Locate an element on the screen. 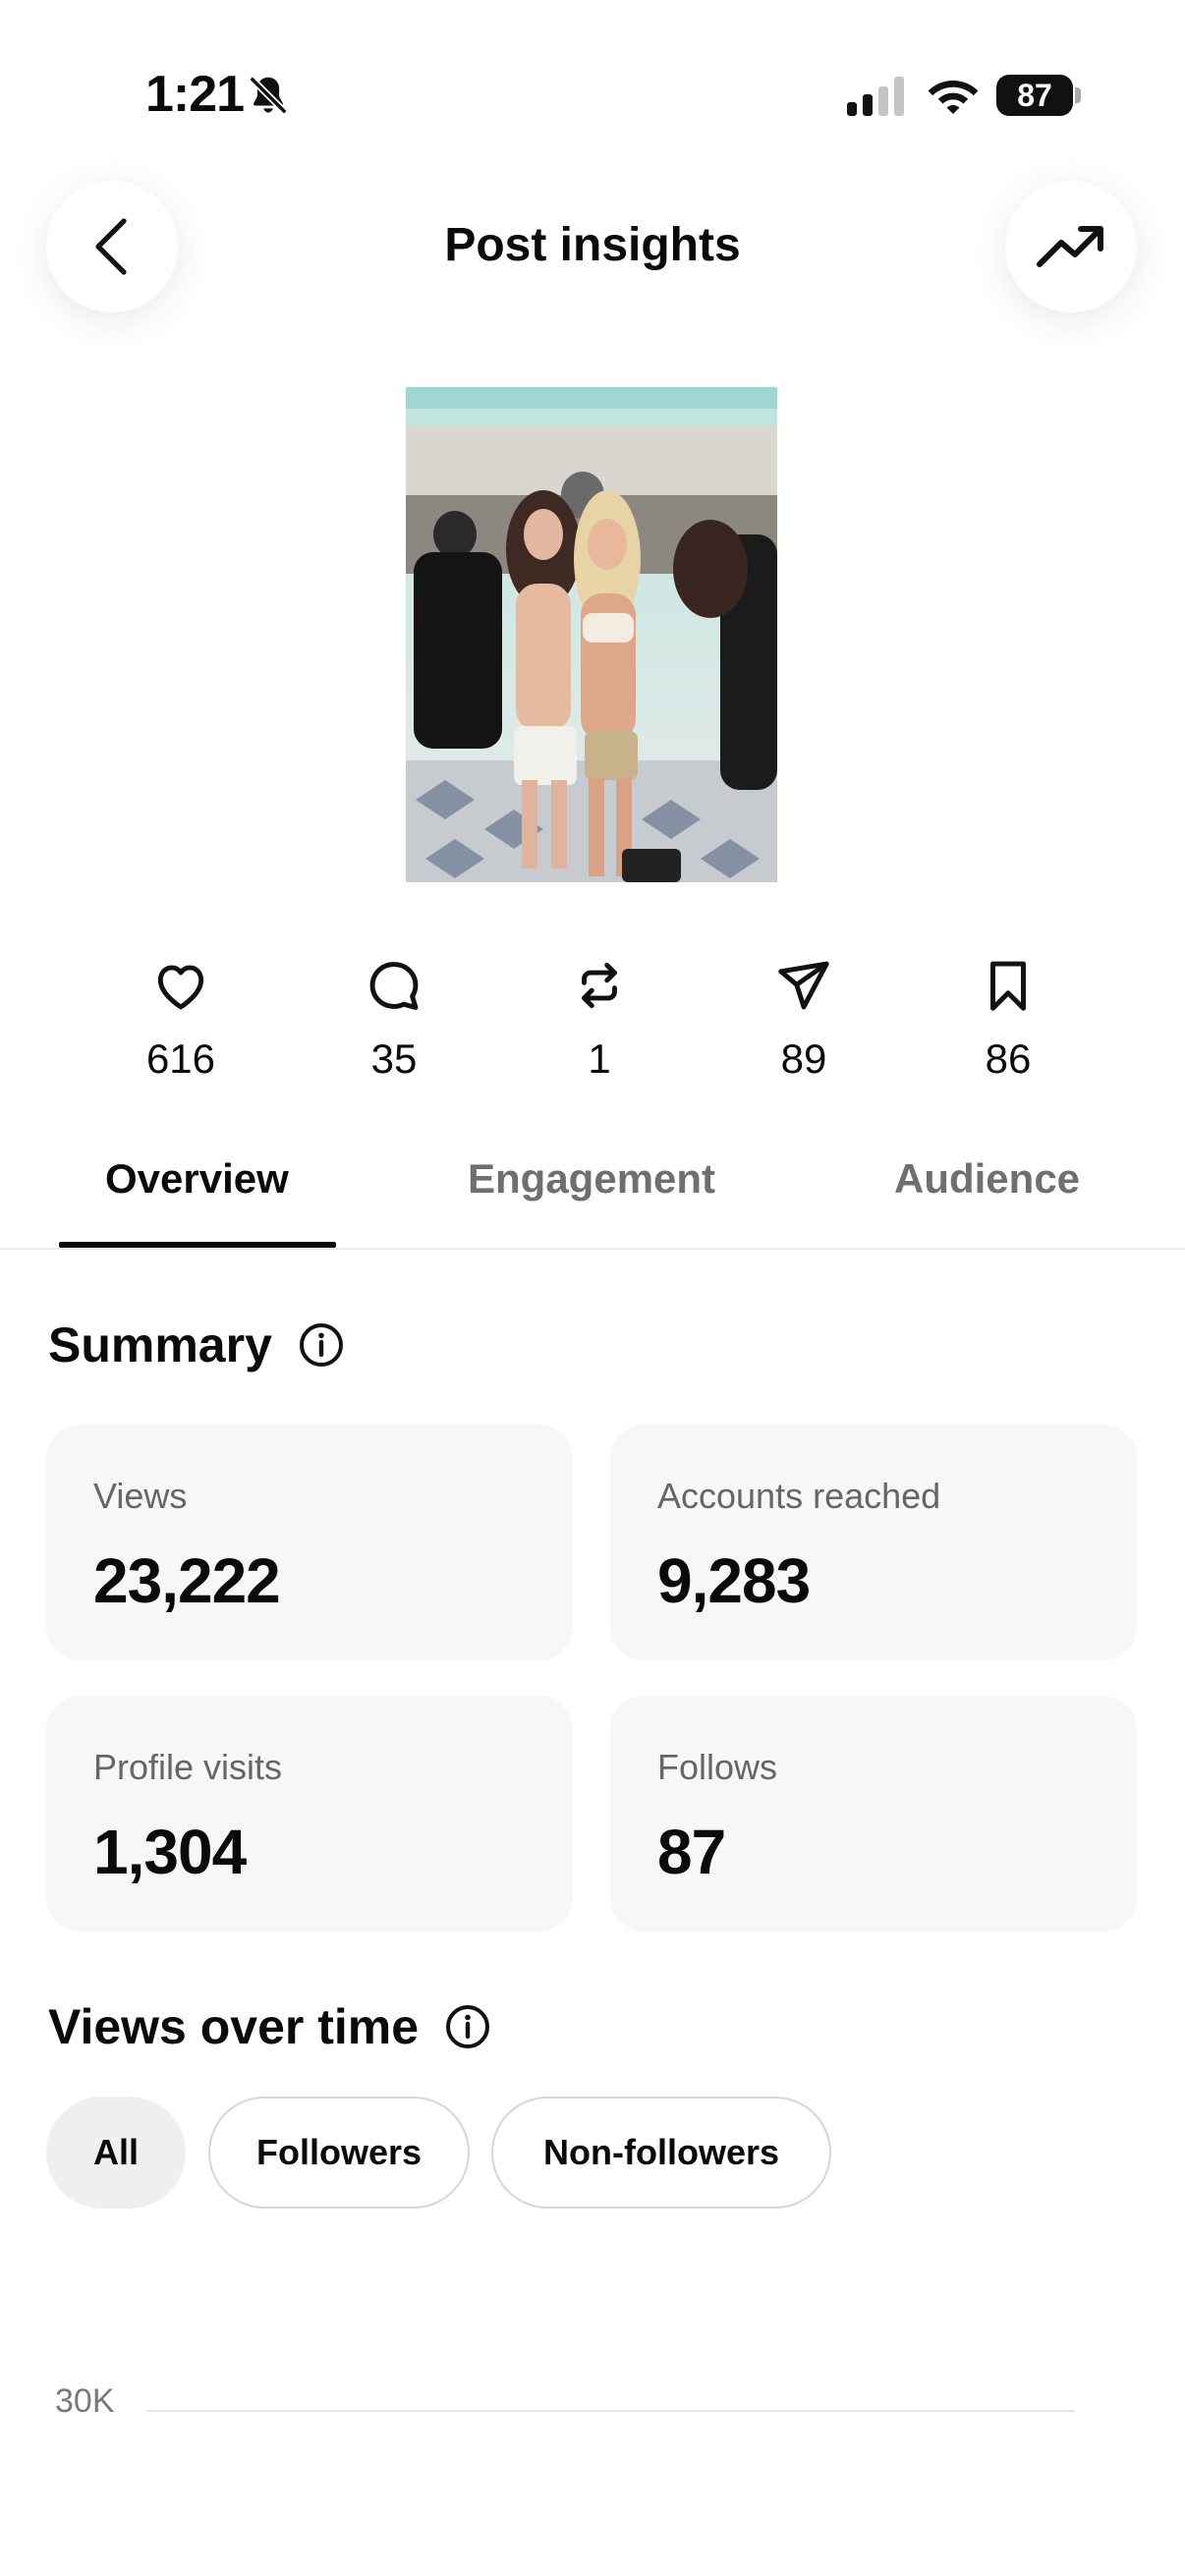  post-photo is located at coordinates (592, 634).